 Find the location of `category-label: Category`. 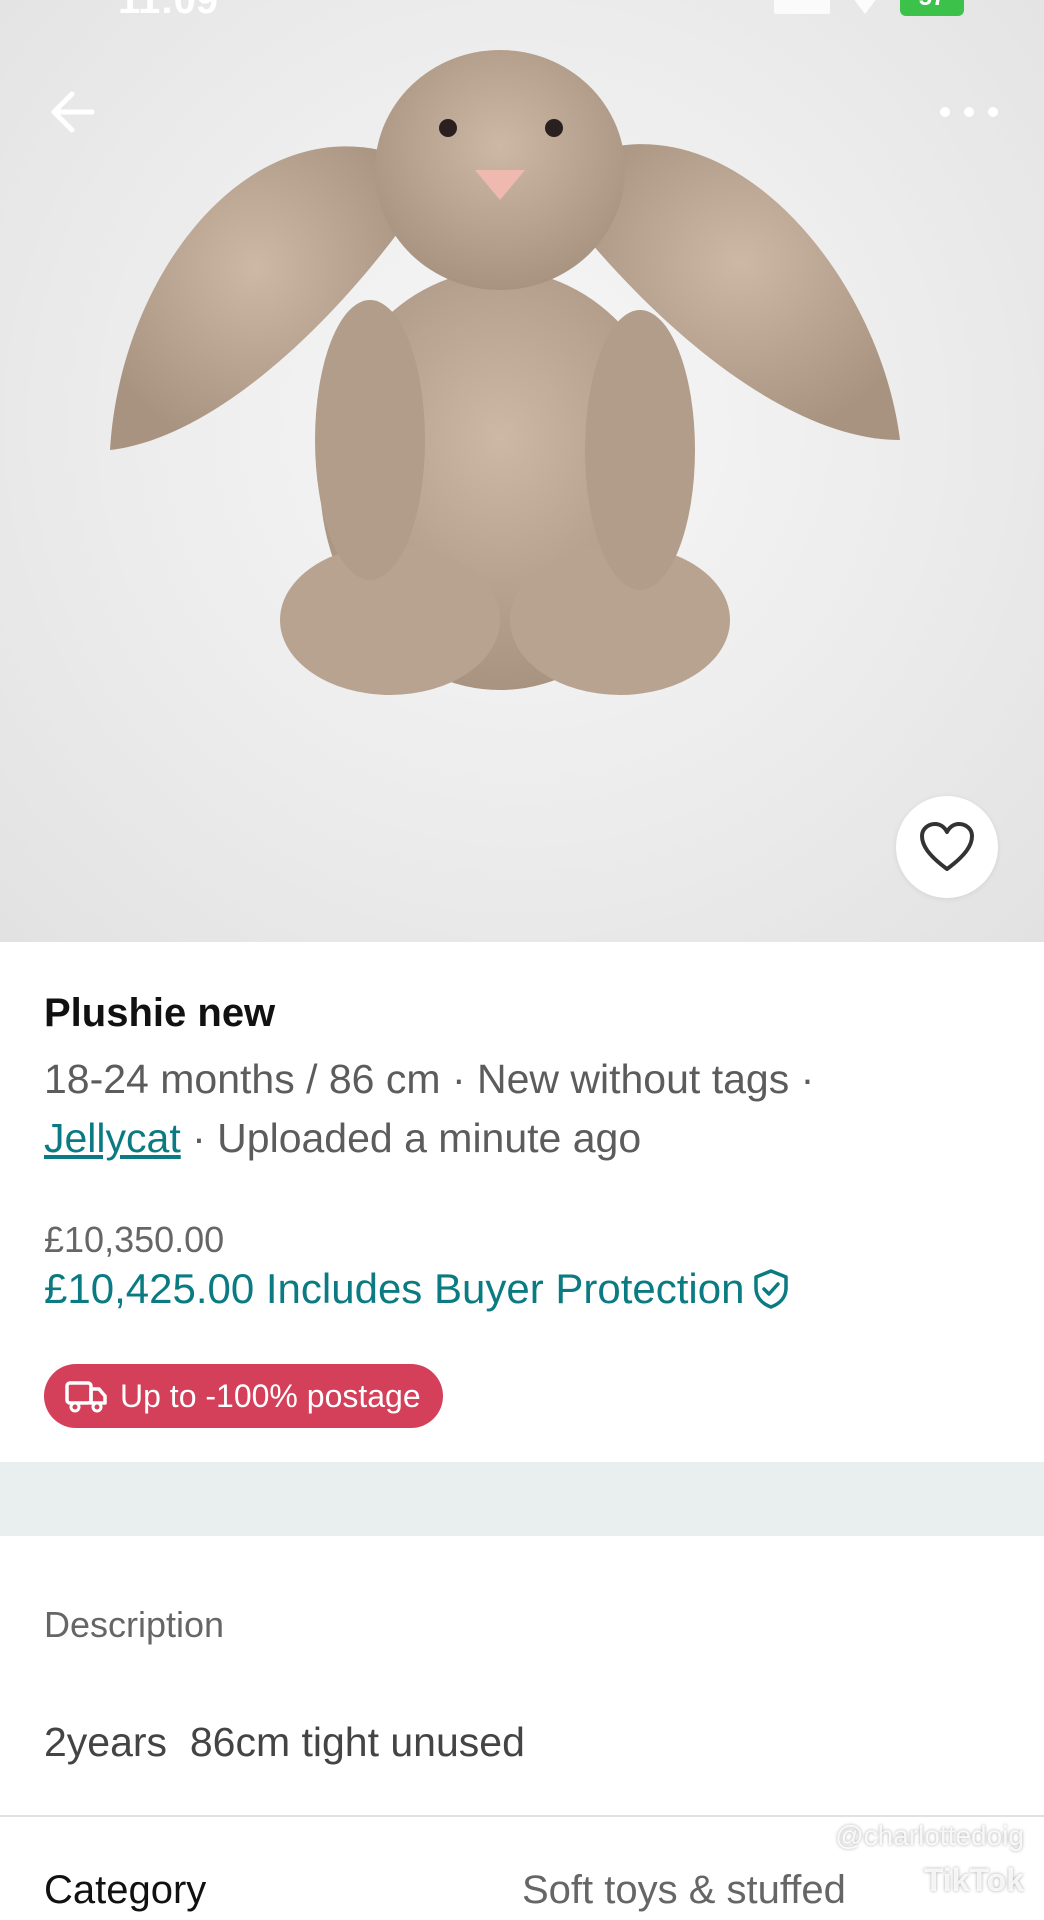

category-label: Category is located at coordinates (125, 1890).